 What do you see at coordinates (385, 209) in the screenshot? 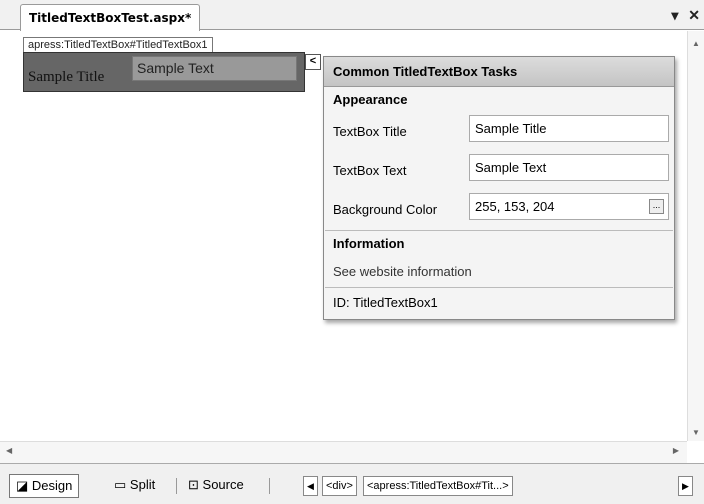
I see `background-color-label: Background Color` at bounding box center [385, 209].